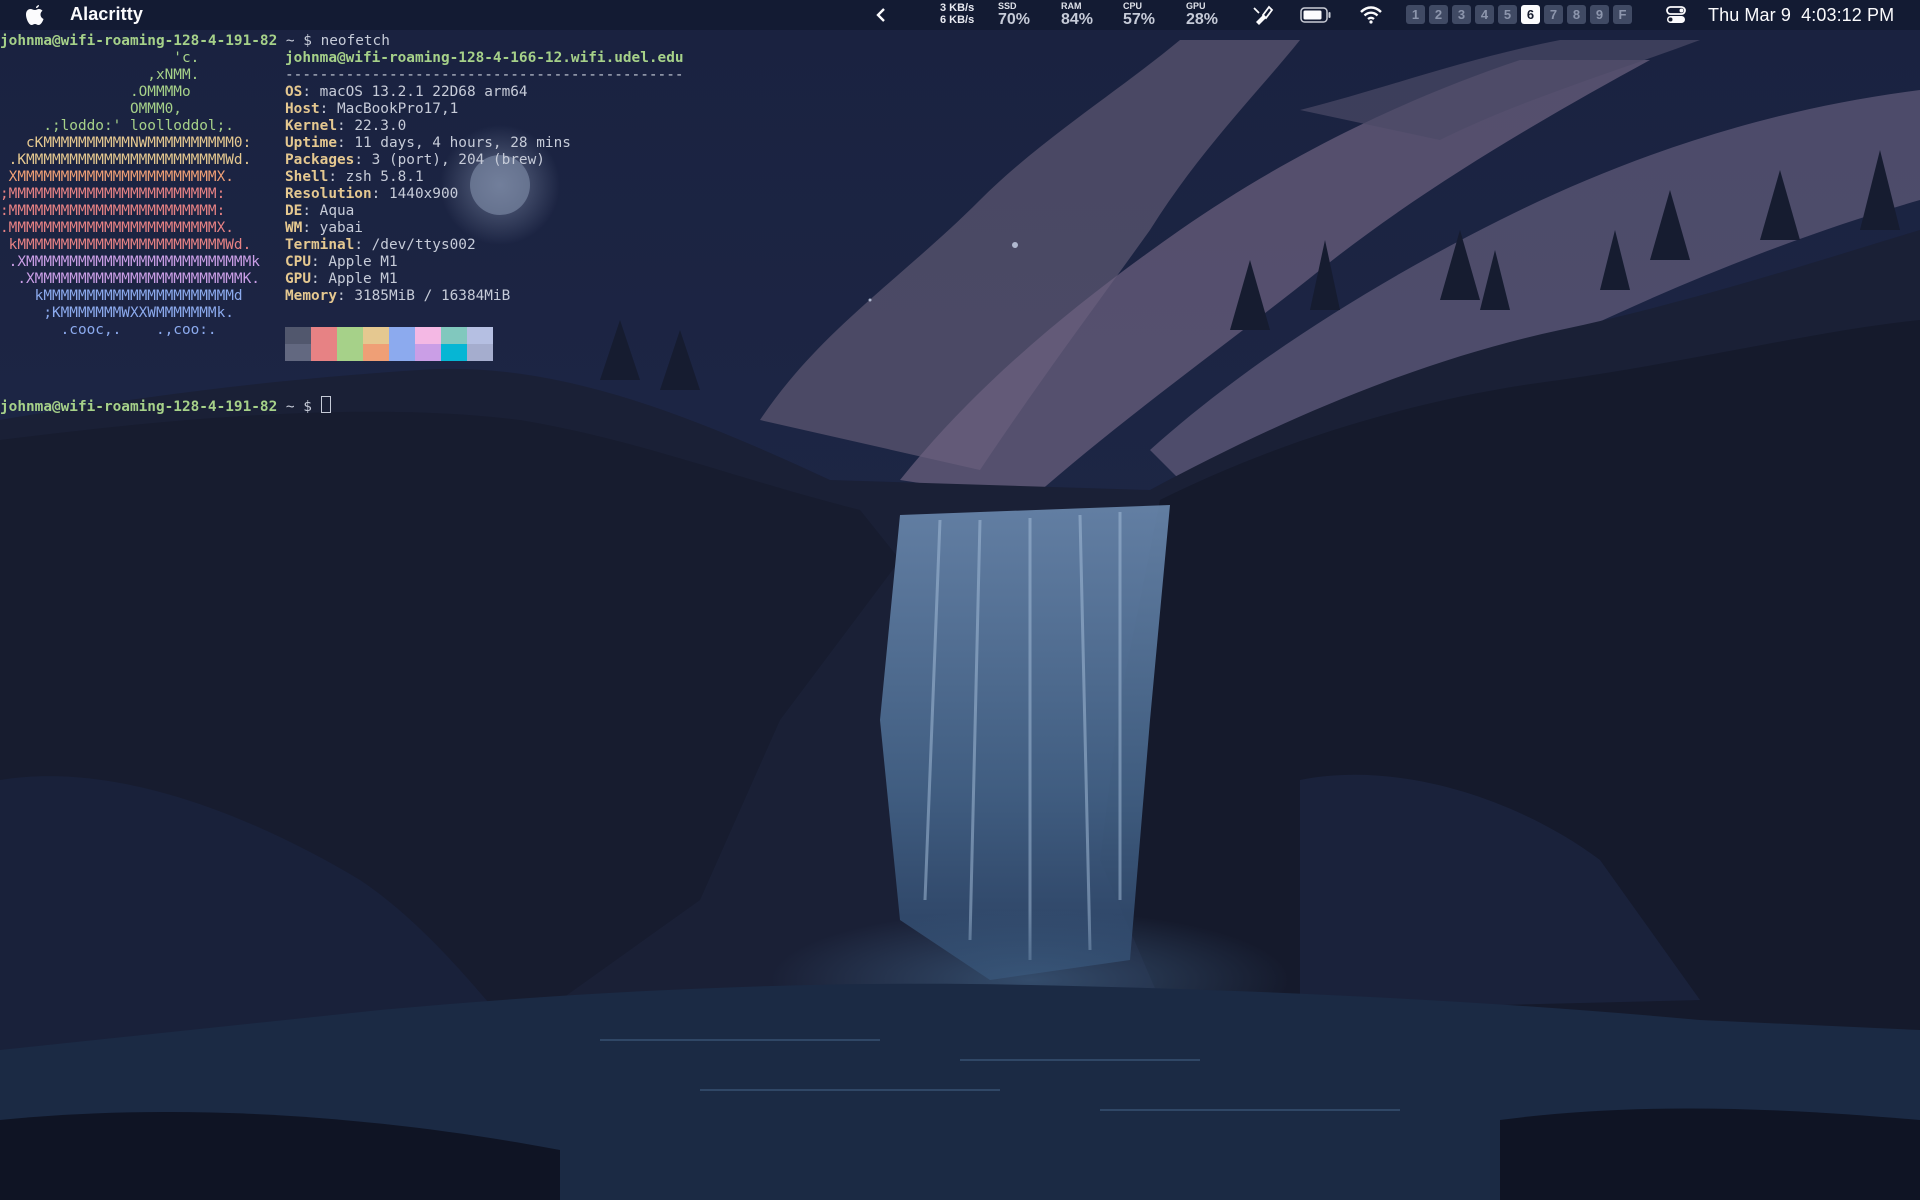 The width and height of the screenshot is (1920, 1200). What do you see at coordinates (117, 228) in the screenshot?
I see `ascii-art-line: .MMMMMMMMMMMMMMMMMMMMMMMMX.` at bounding box center [117, 228].